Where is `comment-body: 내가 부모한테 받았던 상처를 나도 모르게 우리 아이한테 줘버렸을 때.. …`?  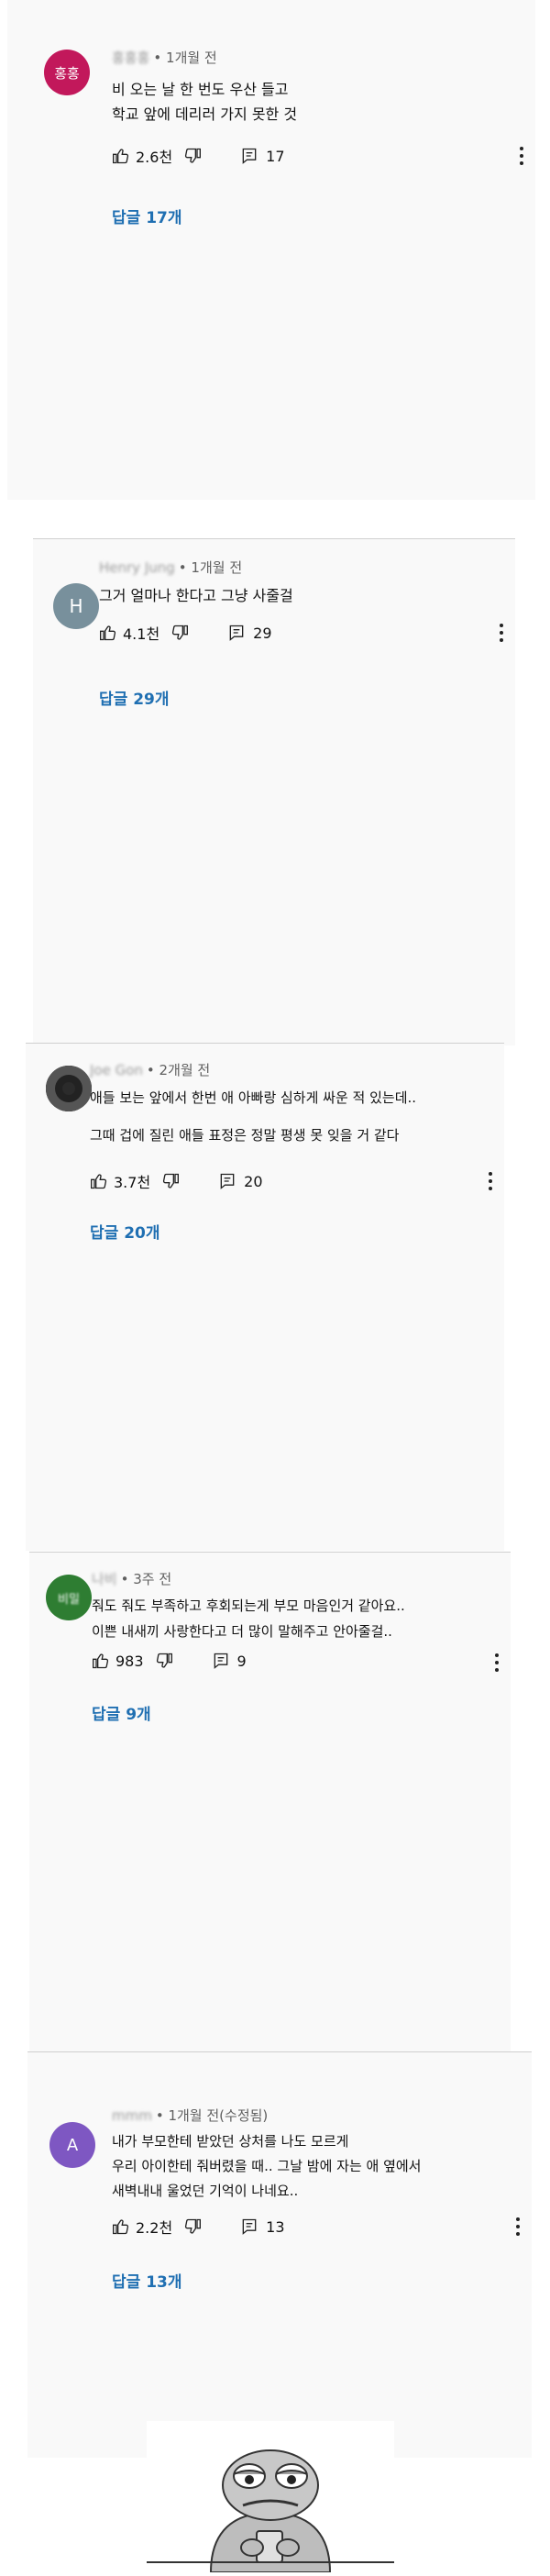 comment-body: 내가 부모한테 받았던 상처를 나도 모르게 우리 아이한테 줘버렸을 때.. … is located at coordinates (266, 2166).